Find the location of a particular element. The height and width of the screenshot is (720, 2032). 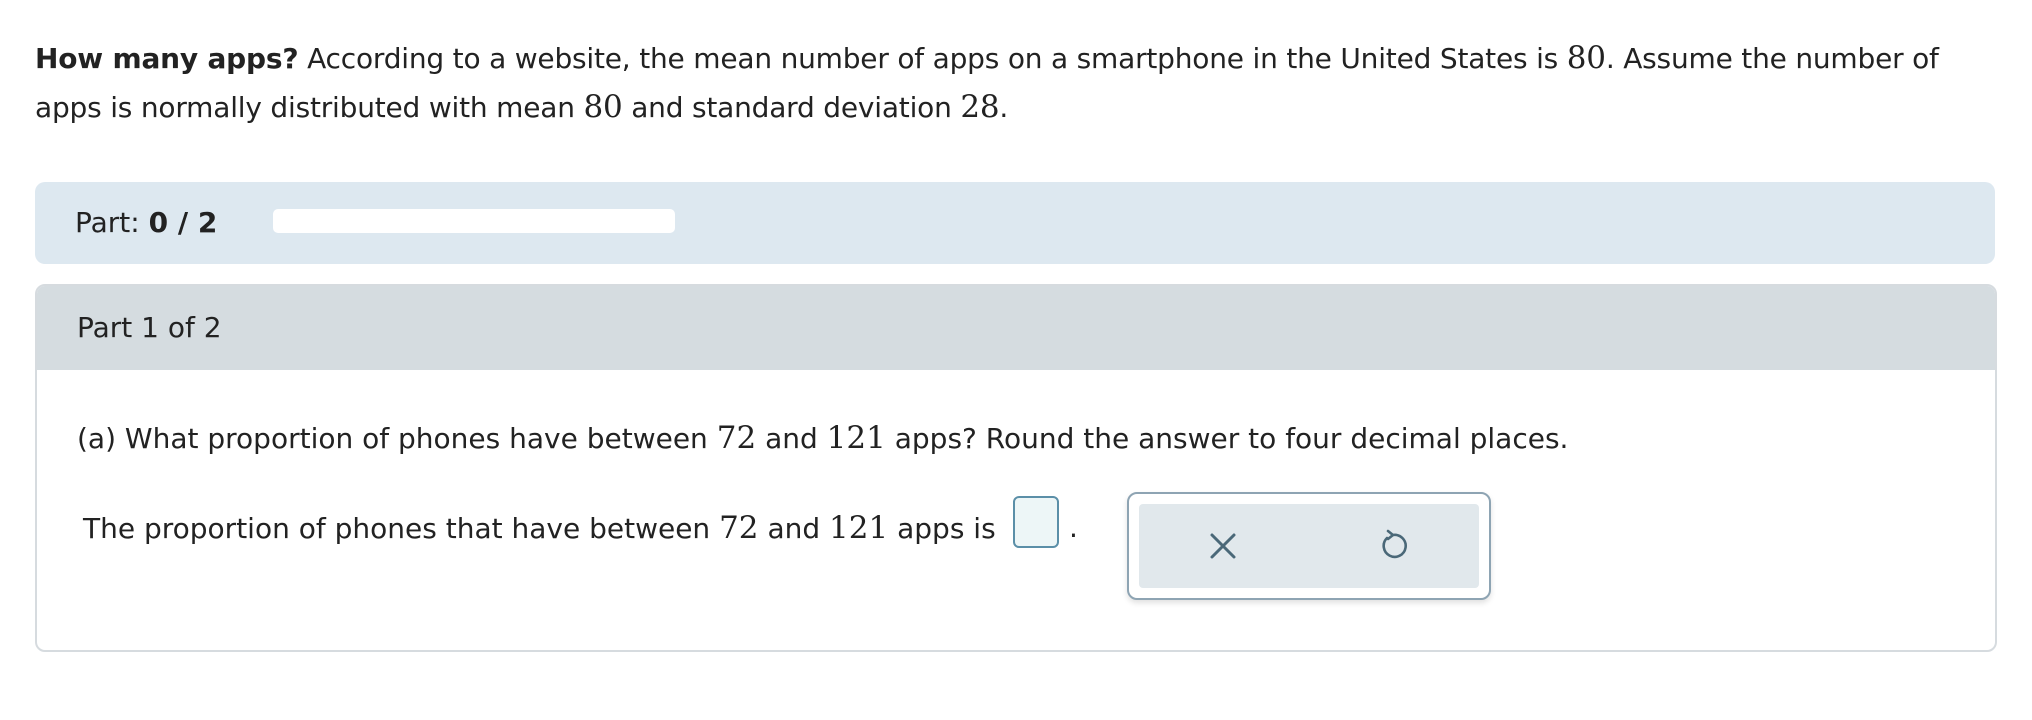

clear-button is located at coordinates (1223, 546).